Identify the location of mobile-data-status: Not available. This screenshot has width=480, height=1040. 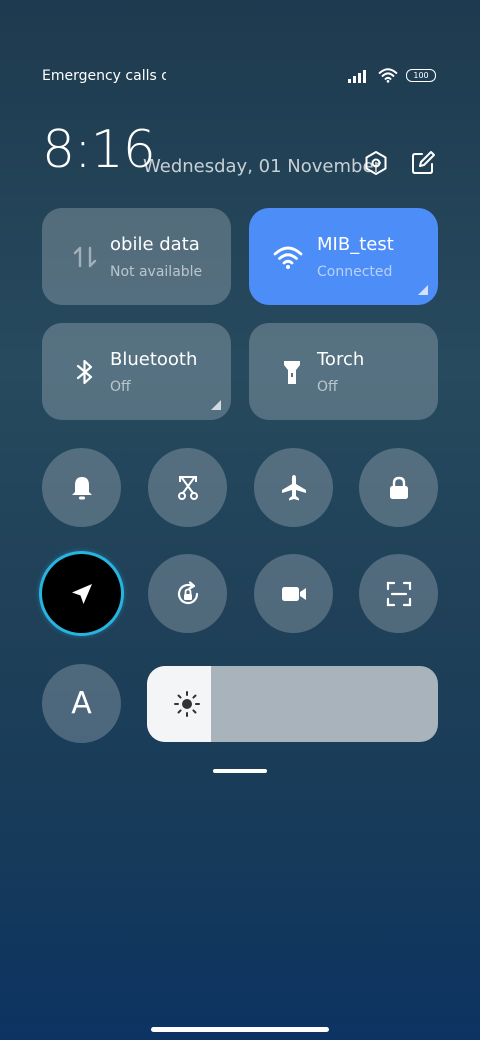
(156, 272).